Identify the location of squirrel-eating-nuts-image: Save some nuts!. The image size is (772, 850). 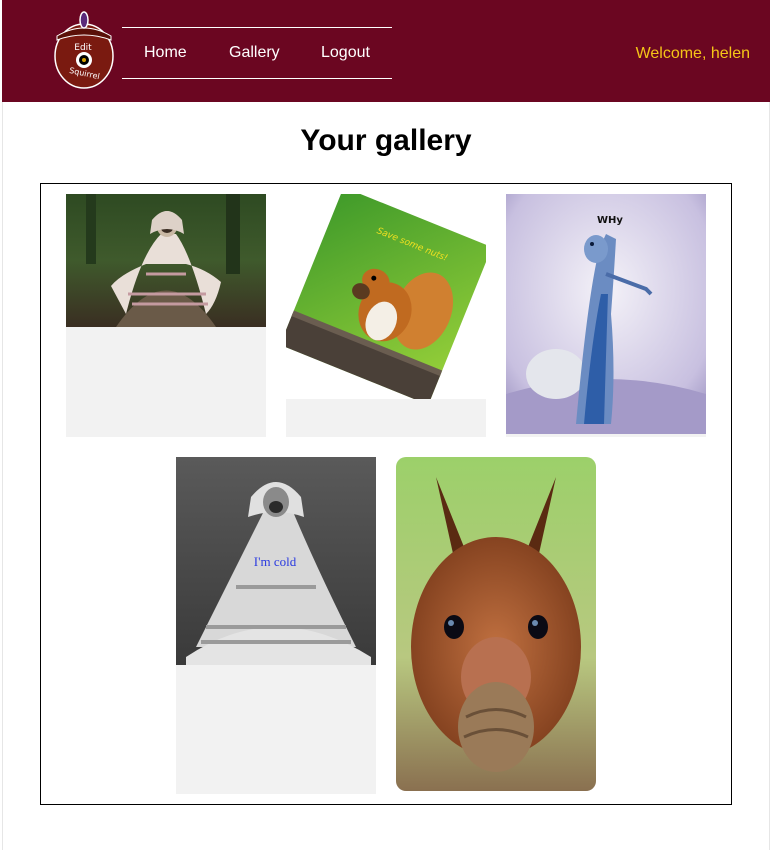
(386, 299).